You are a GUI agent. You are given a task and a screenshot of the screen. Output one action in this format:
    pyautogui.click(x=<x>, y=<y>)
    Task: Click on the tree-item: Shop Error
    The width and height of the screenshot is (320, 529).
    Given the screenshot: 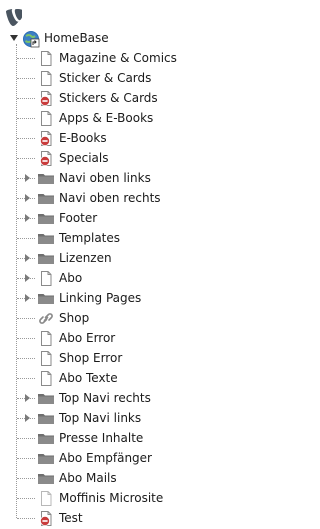 What is the action you would take?
    pyautogui.click(x=143, y=358)
    